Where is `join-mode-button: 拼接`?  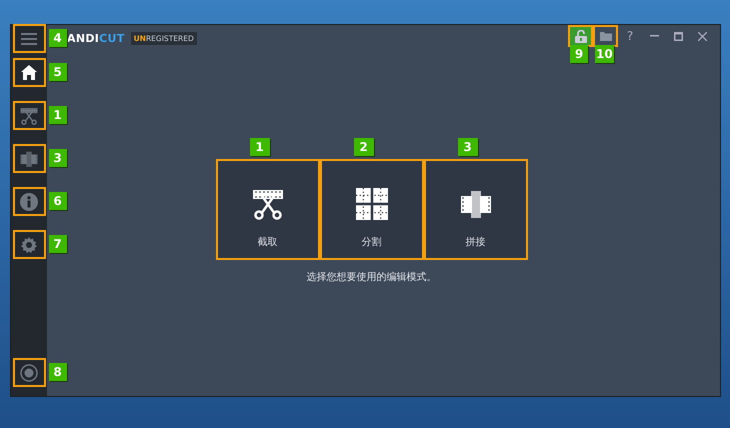 join-mode-button: 拼接 is located at coordinates (476, 209).